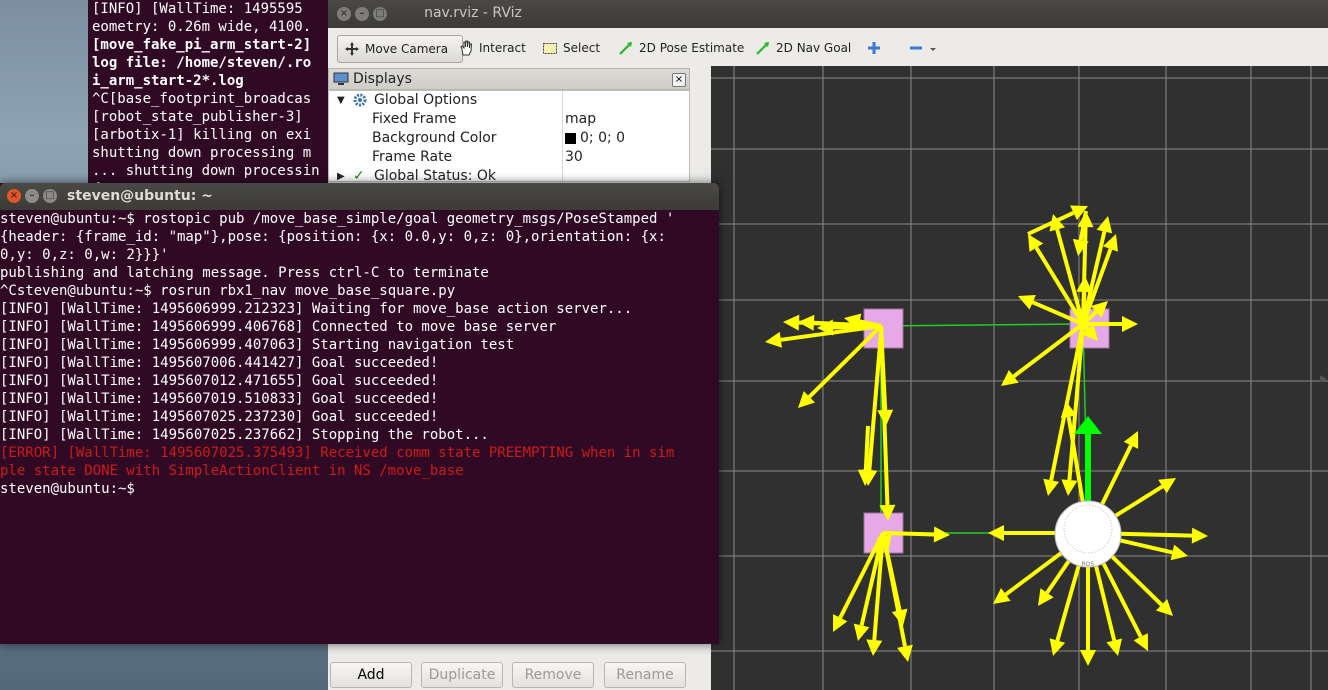 The image size is (1328, 690). Describe the element at coordinates (72, 489) in the screenshot. I see `terminal-line: steven@ubuntu:~$` at that location.